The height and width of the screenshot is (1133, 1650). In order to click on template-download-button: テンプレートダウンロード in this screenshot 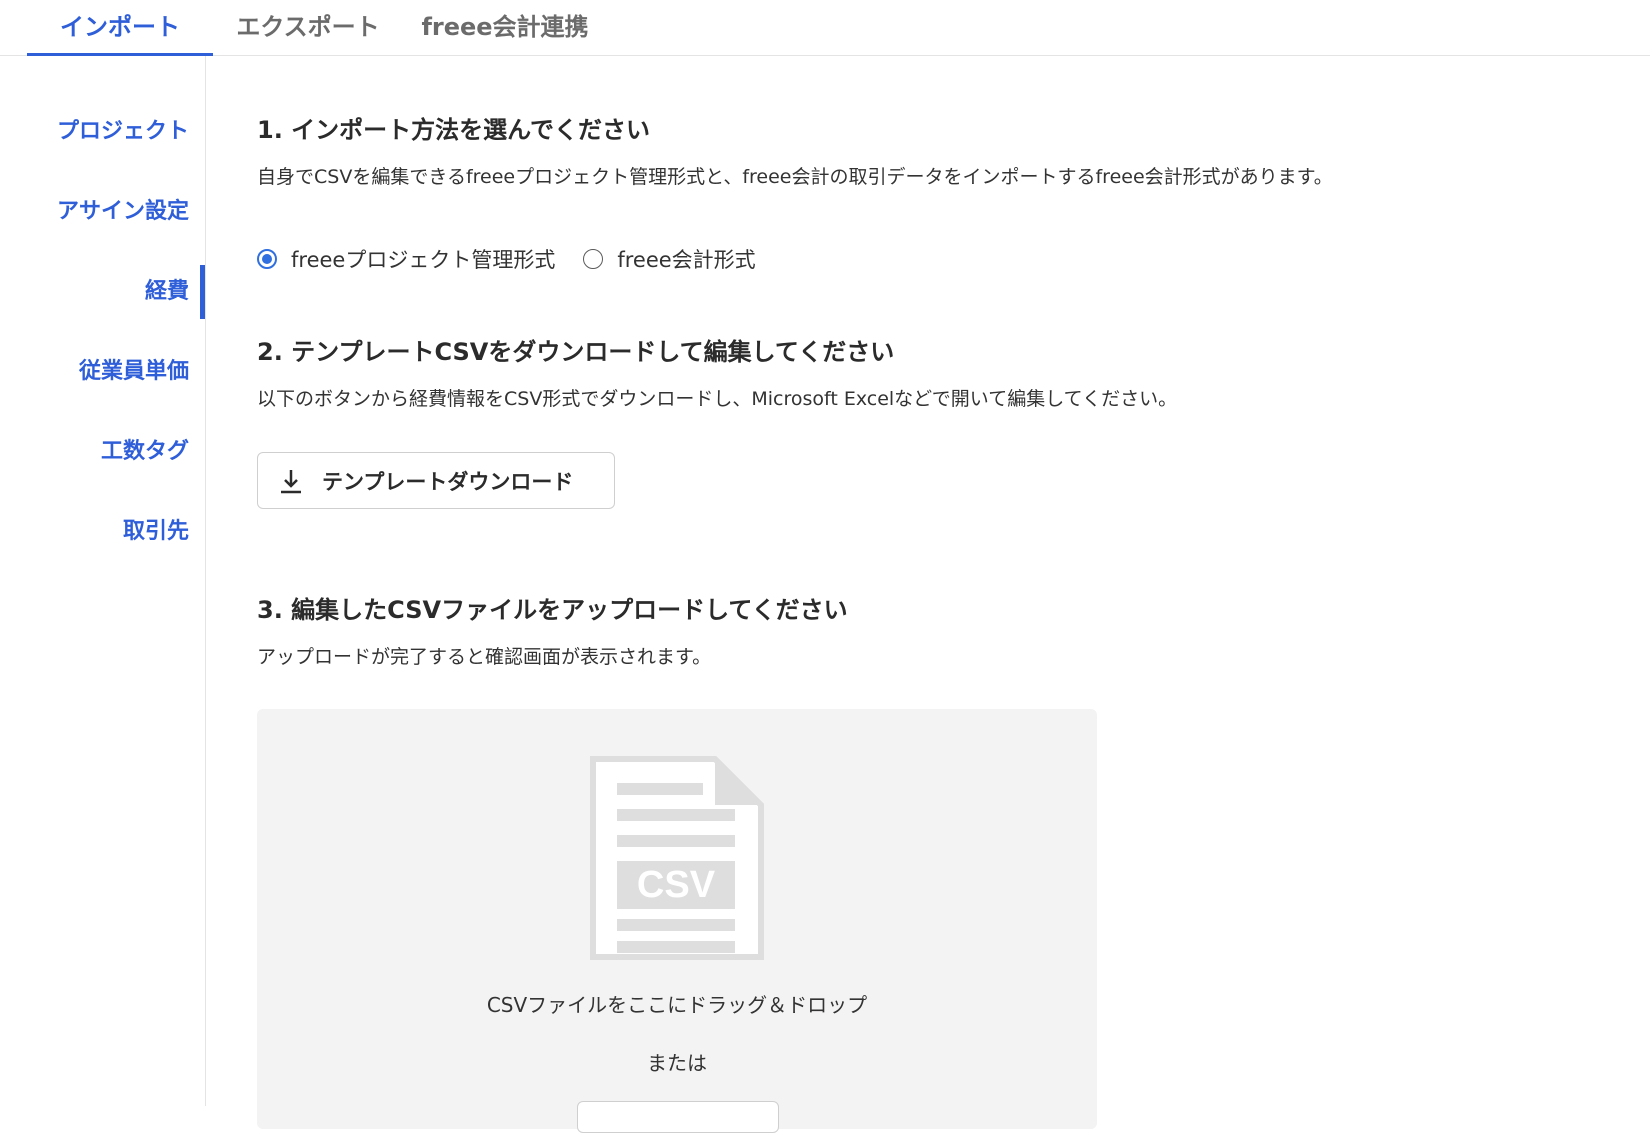, I will do `click(436, 480)`.